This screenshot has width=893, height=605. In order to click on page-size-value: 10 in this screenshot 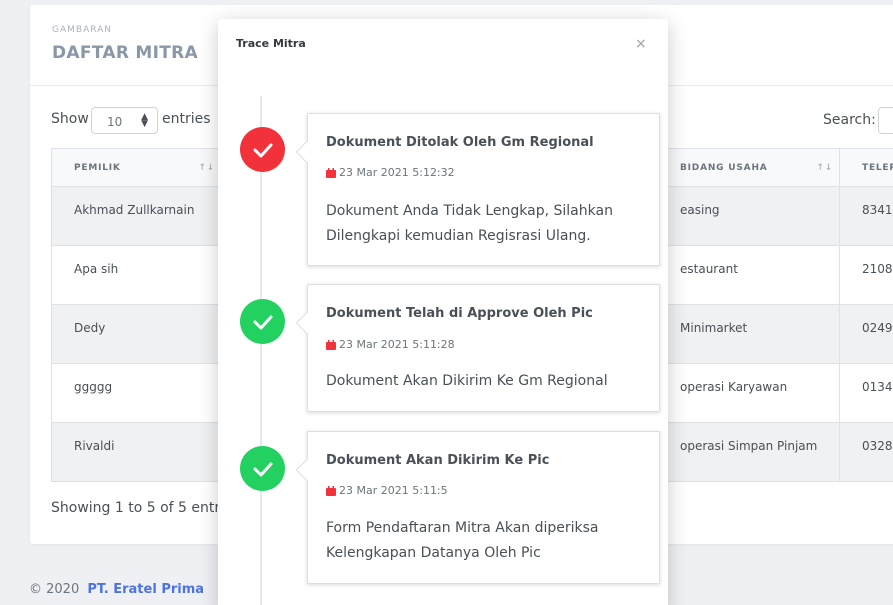, I will do `click(115, 122)`.